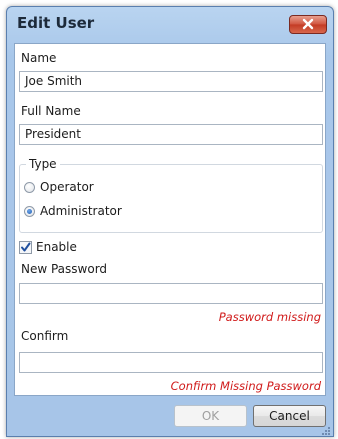  I want to click on new-password-field, so click(171, 293).